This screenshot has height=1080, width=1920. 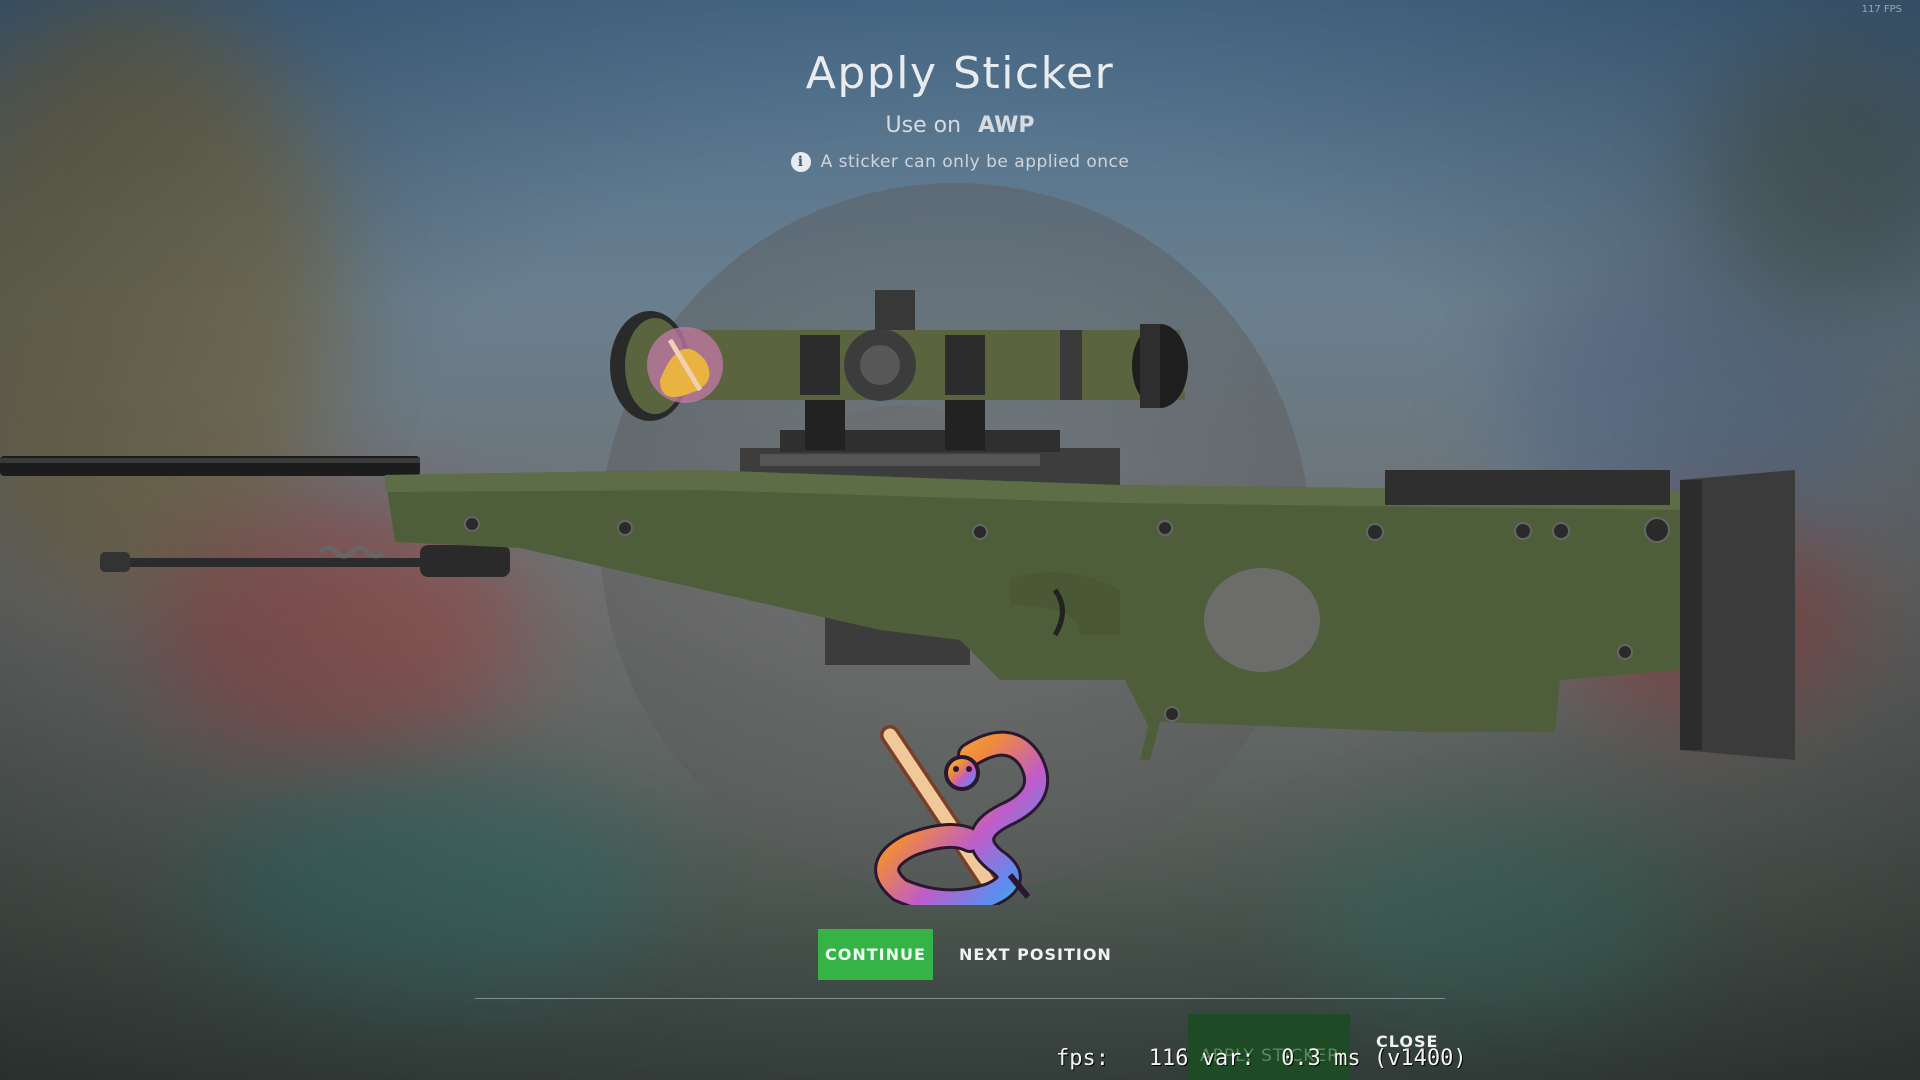 I want to click on fps-counter-corner: 117 FPS, so click(x=1881, y=9).